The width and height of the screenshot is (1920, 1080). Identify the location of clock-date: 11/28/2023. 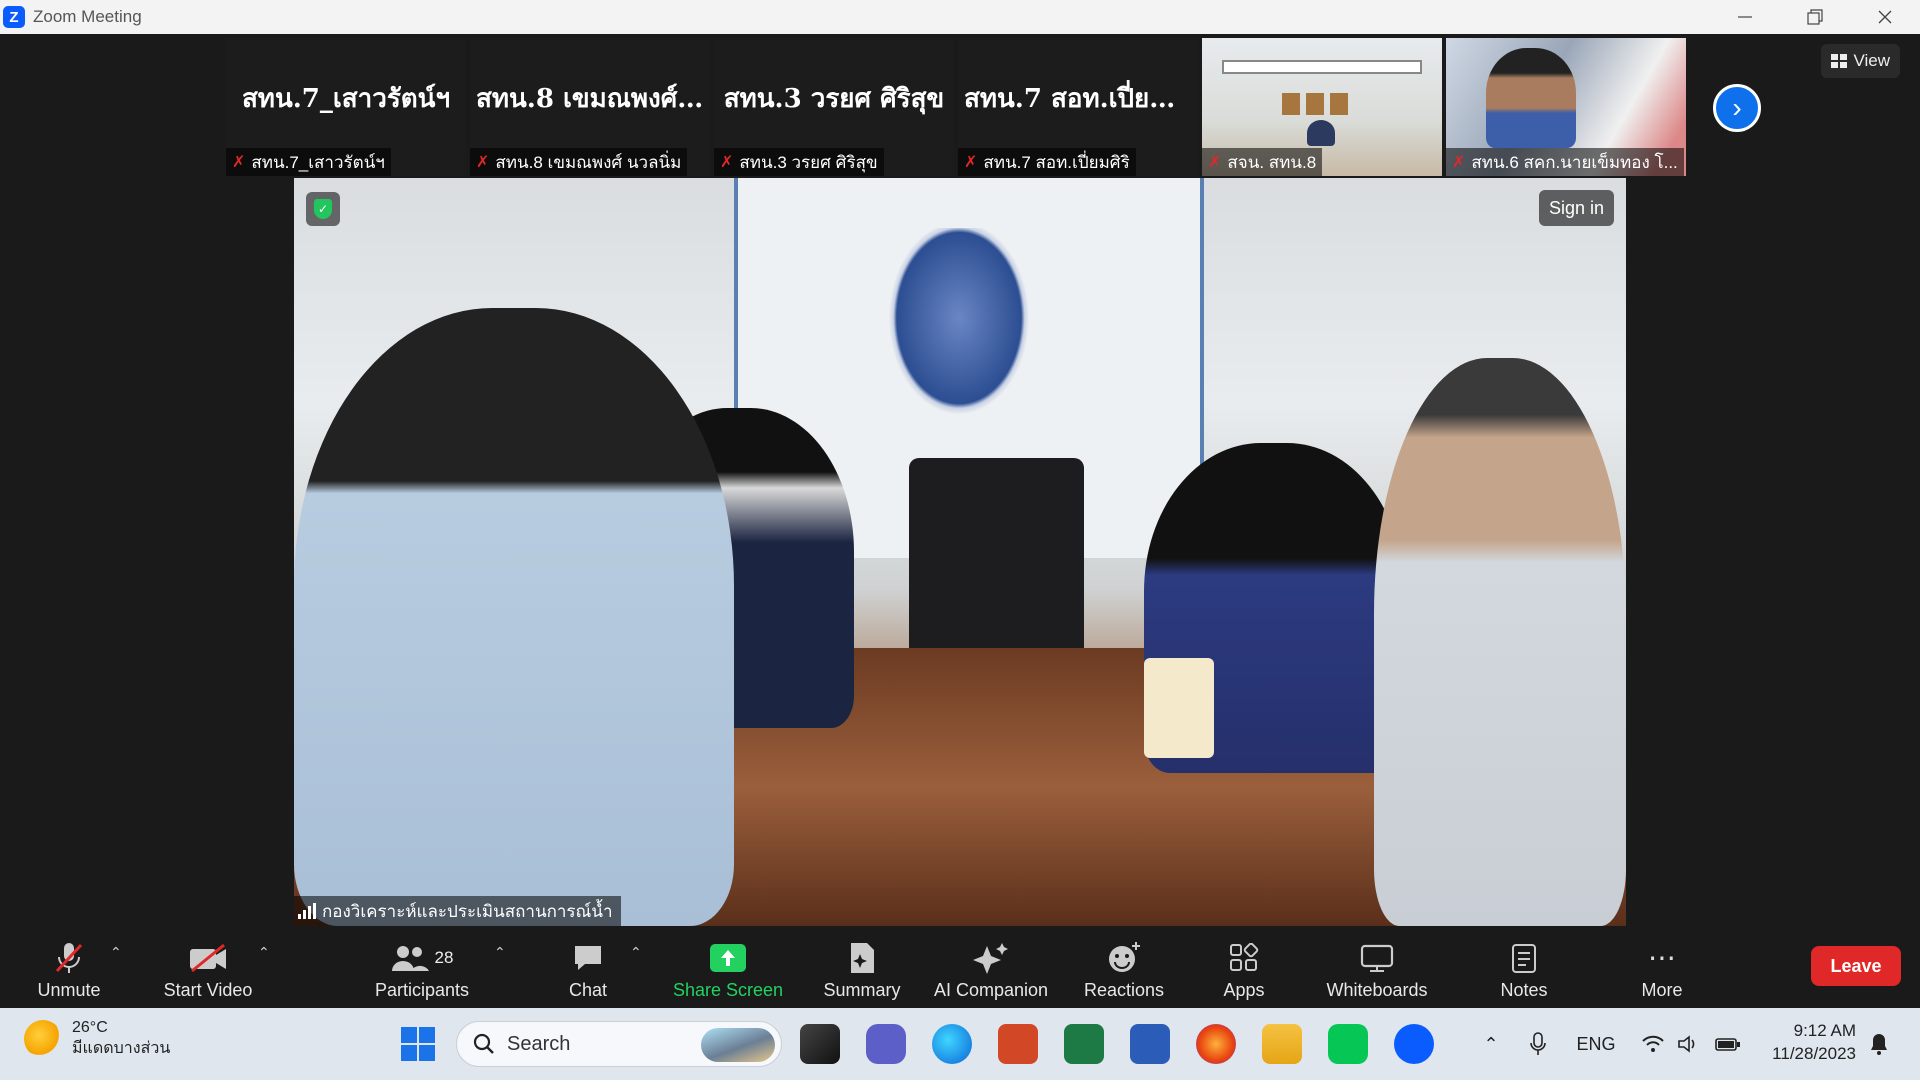
(1814, 1053).